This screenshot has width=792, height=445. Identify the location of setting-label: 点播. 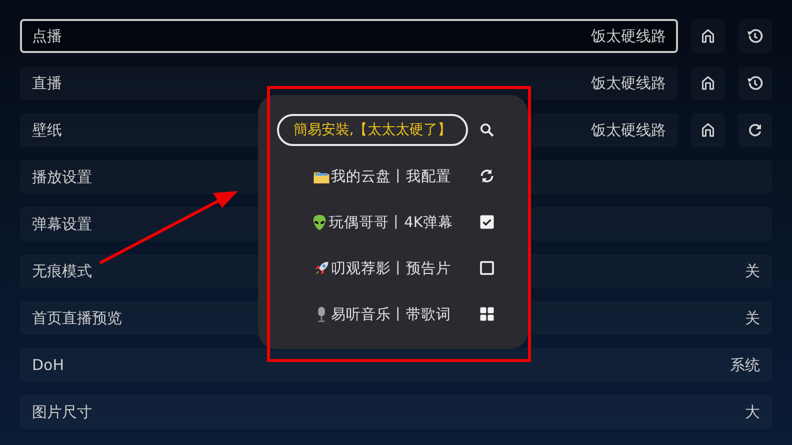
(47, 36).